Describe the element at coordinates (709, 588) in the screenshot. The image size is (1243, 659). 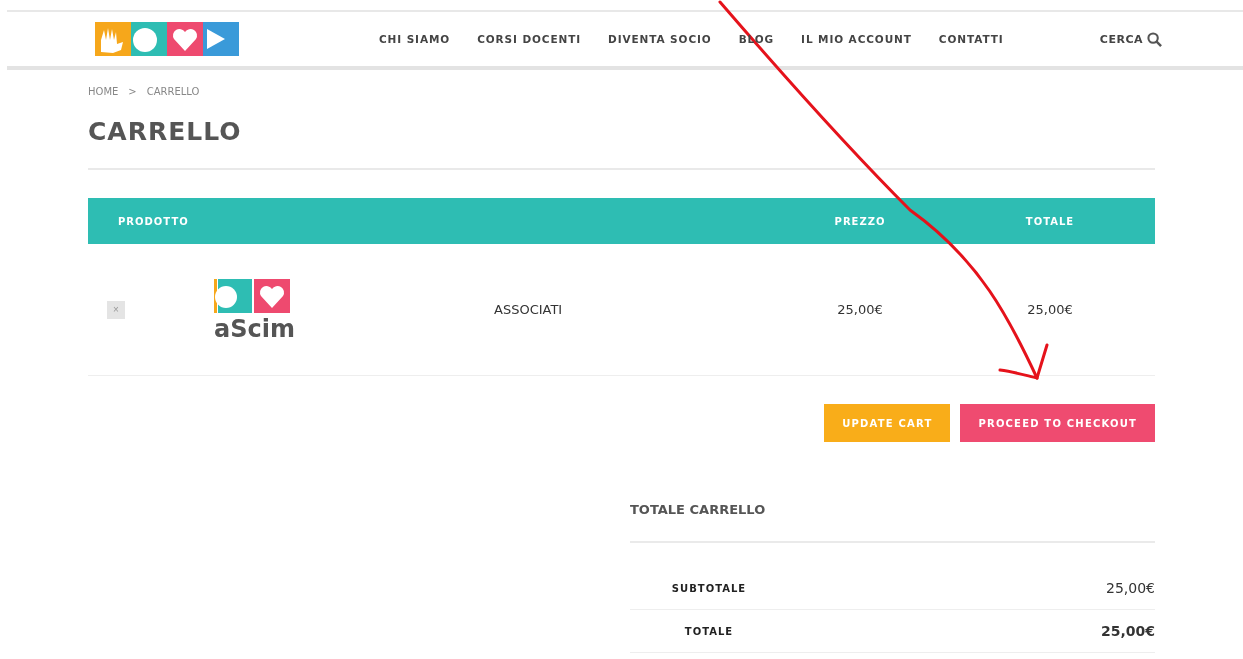
I see `totals-label: SUBTOTALE` at that location.